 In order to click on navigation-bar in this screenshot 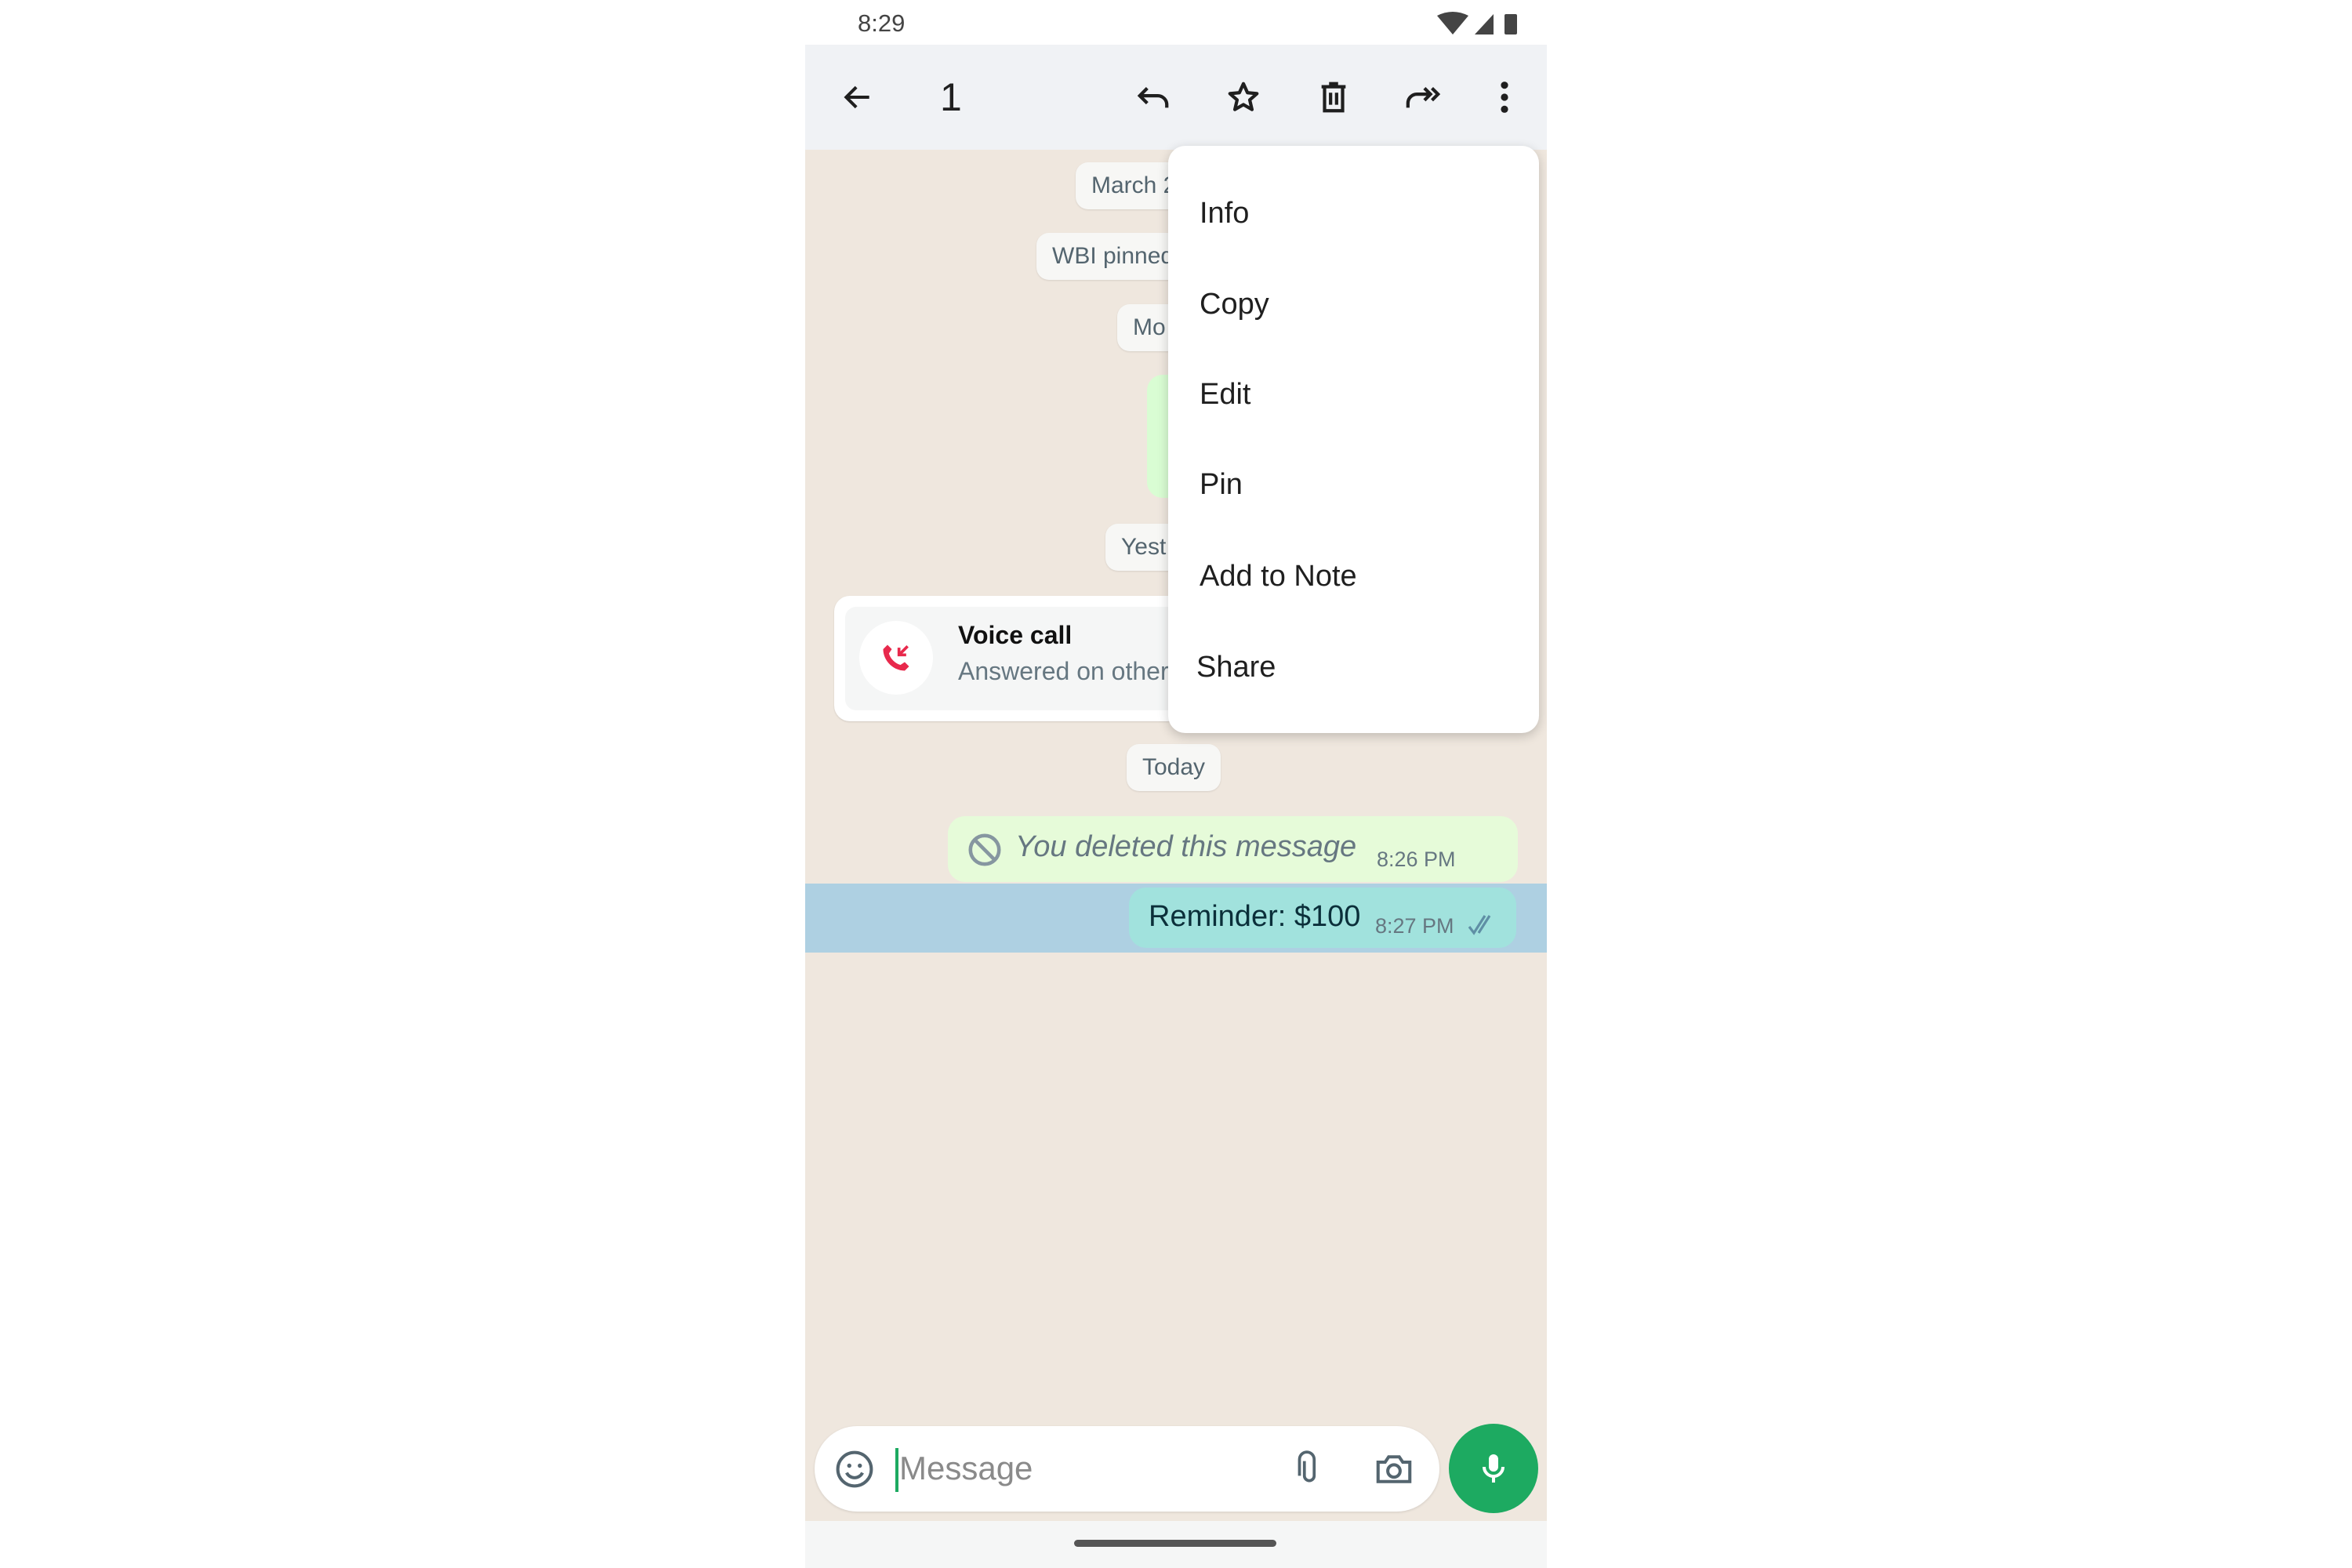, I will do `click(1176, 1544)`.